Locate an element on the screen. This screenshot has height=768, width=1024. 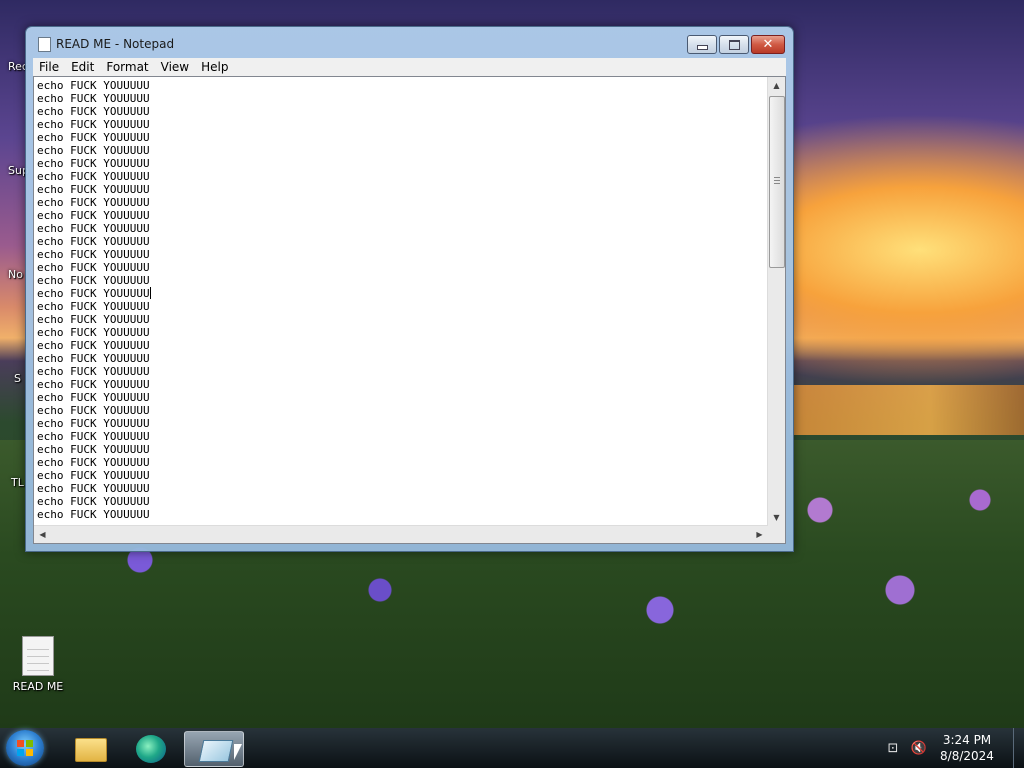
text-document-icon is located at coordinates (38, 656).